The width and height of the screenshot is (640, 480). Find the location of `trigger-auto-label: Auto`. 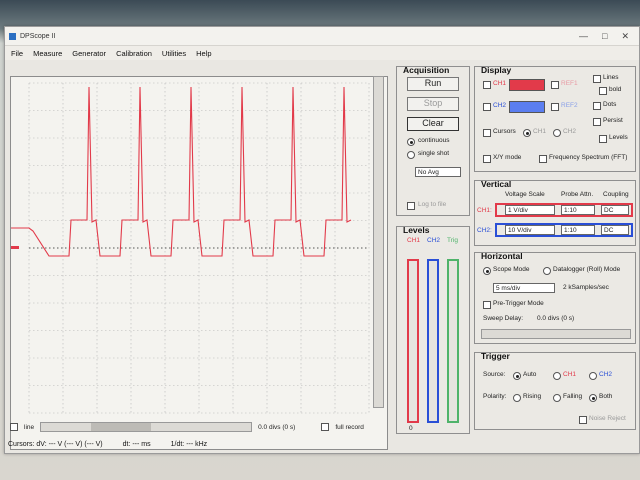

trigger-auto-label: Auto is located at coordinates (530, 374).